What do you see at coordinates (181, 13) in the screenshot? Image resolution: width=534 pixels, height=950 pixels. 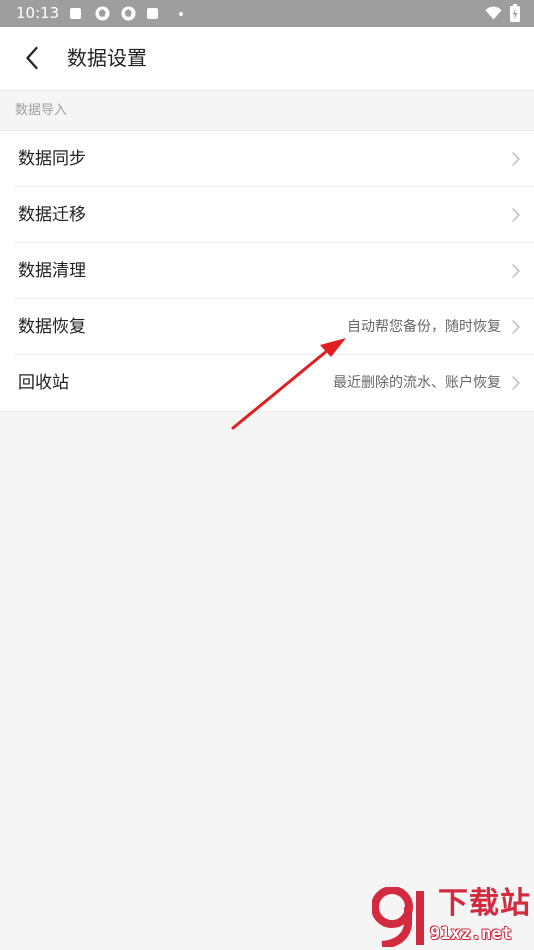 I see `dot-icon` at bounding box center [181, 13].